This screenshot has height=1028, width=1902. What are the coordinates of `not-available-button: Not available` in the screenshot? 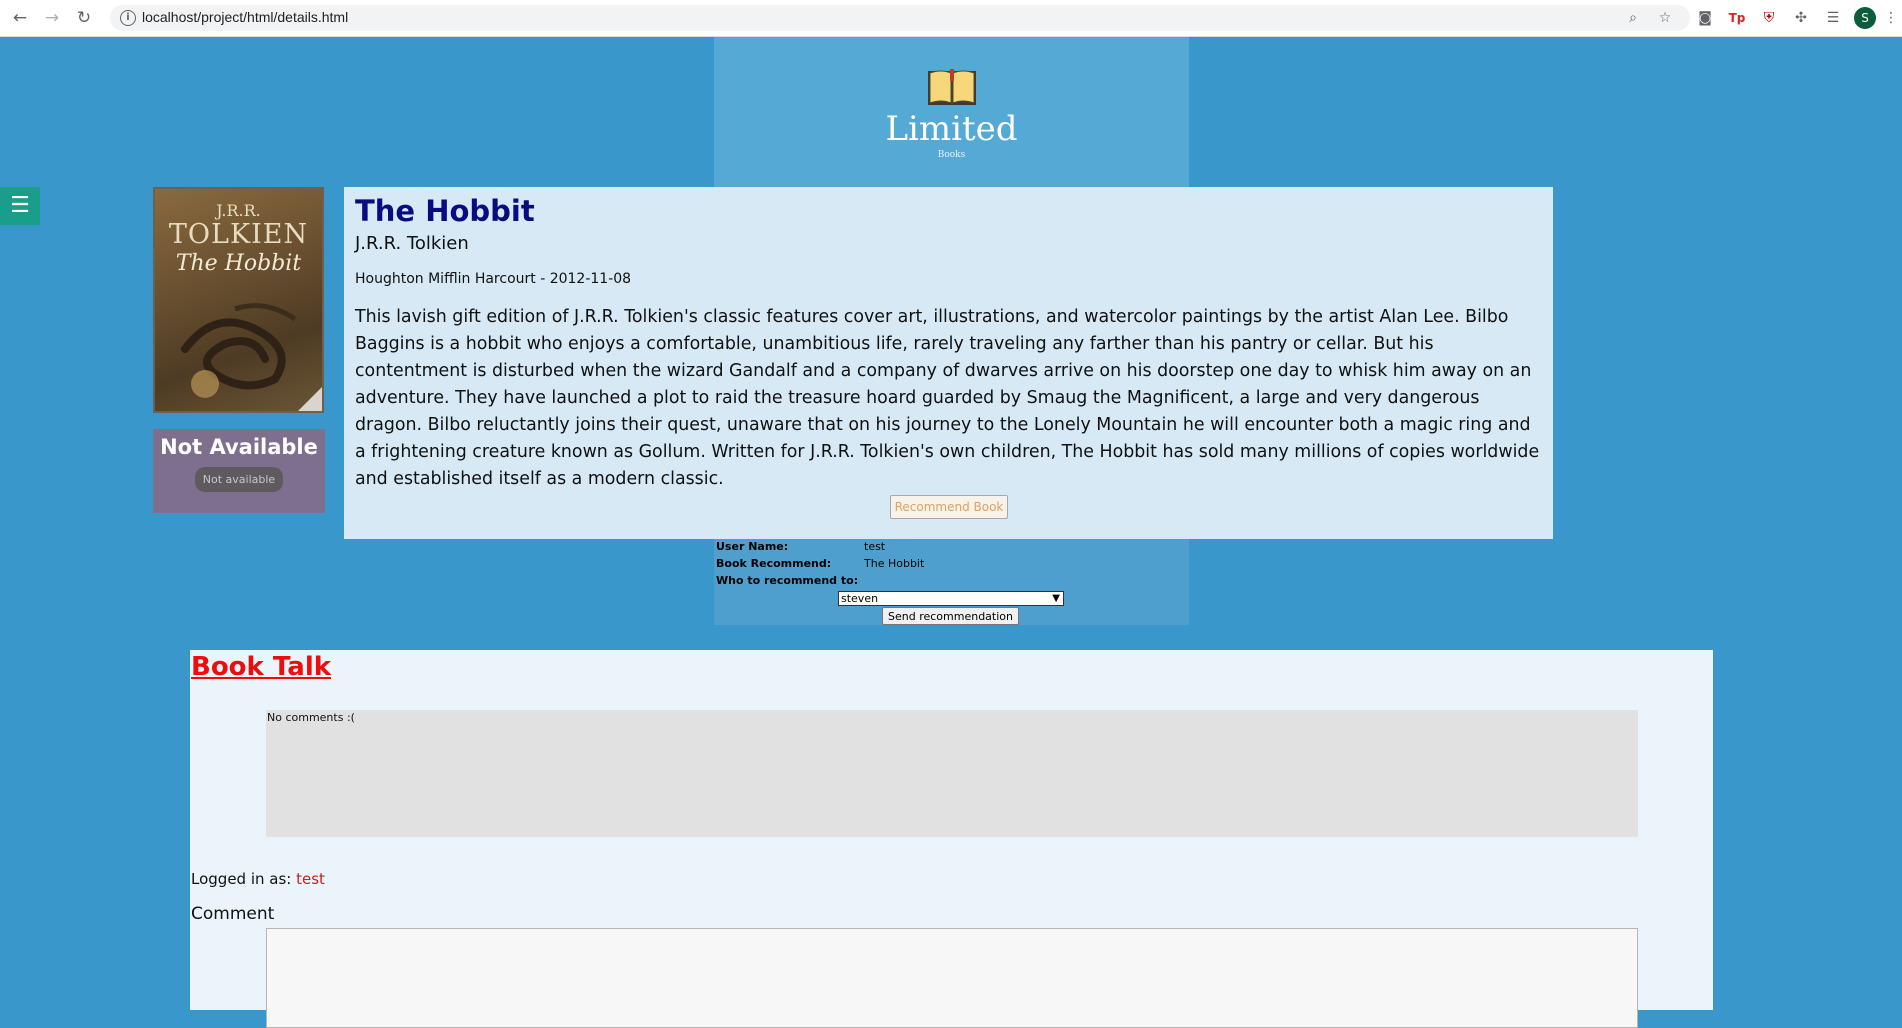 It's located at (239, 479).